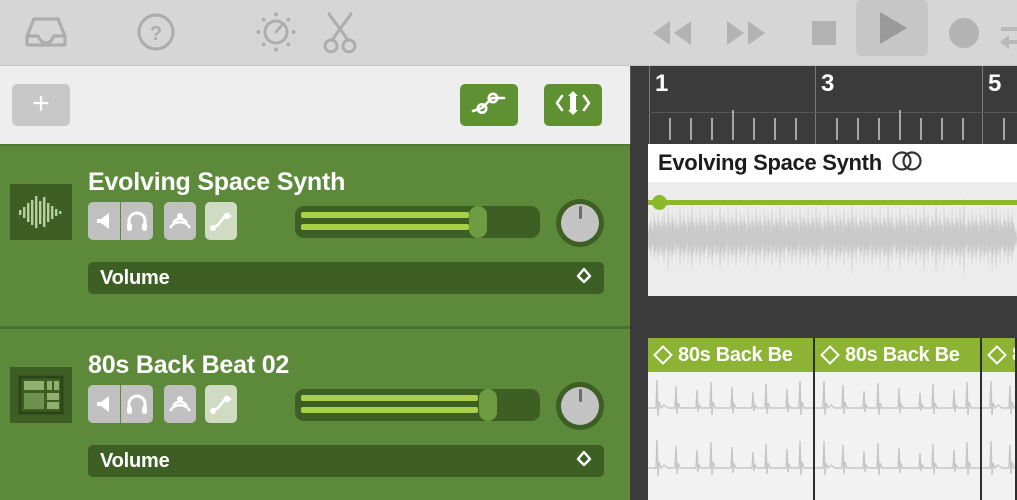 The height and width of the screenshot is (500, 1017). Describe the element at coordinates (216, 182) in the screenshot. I see `track-name-label: Evolving Space Synth` at that location.